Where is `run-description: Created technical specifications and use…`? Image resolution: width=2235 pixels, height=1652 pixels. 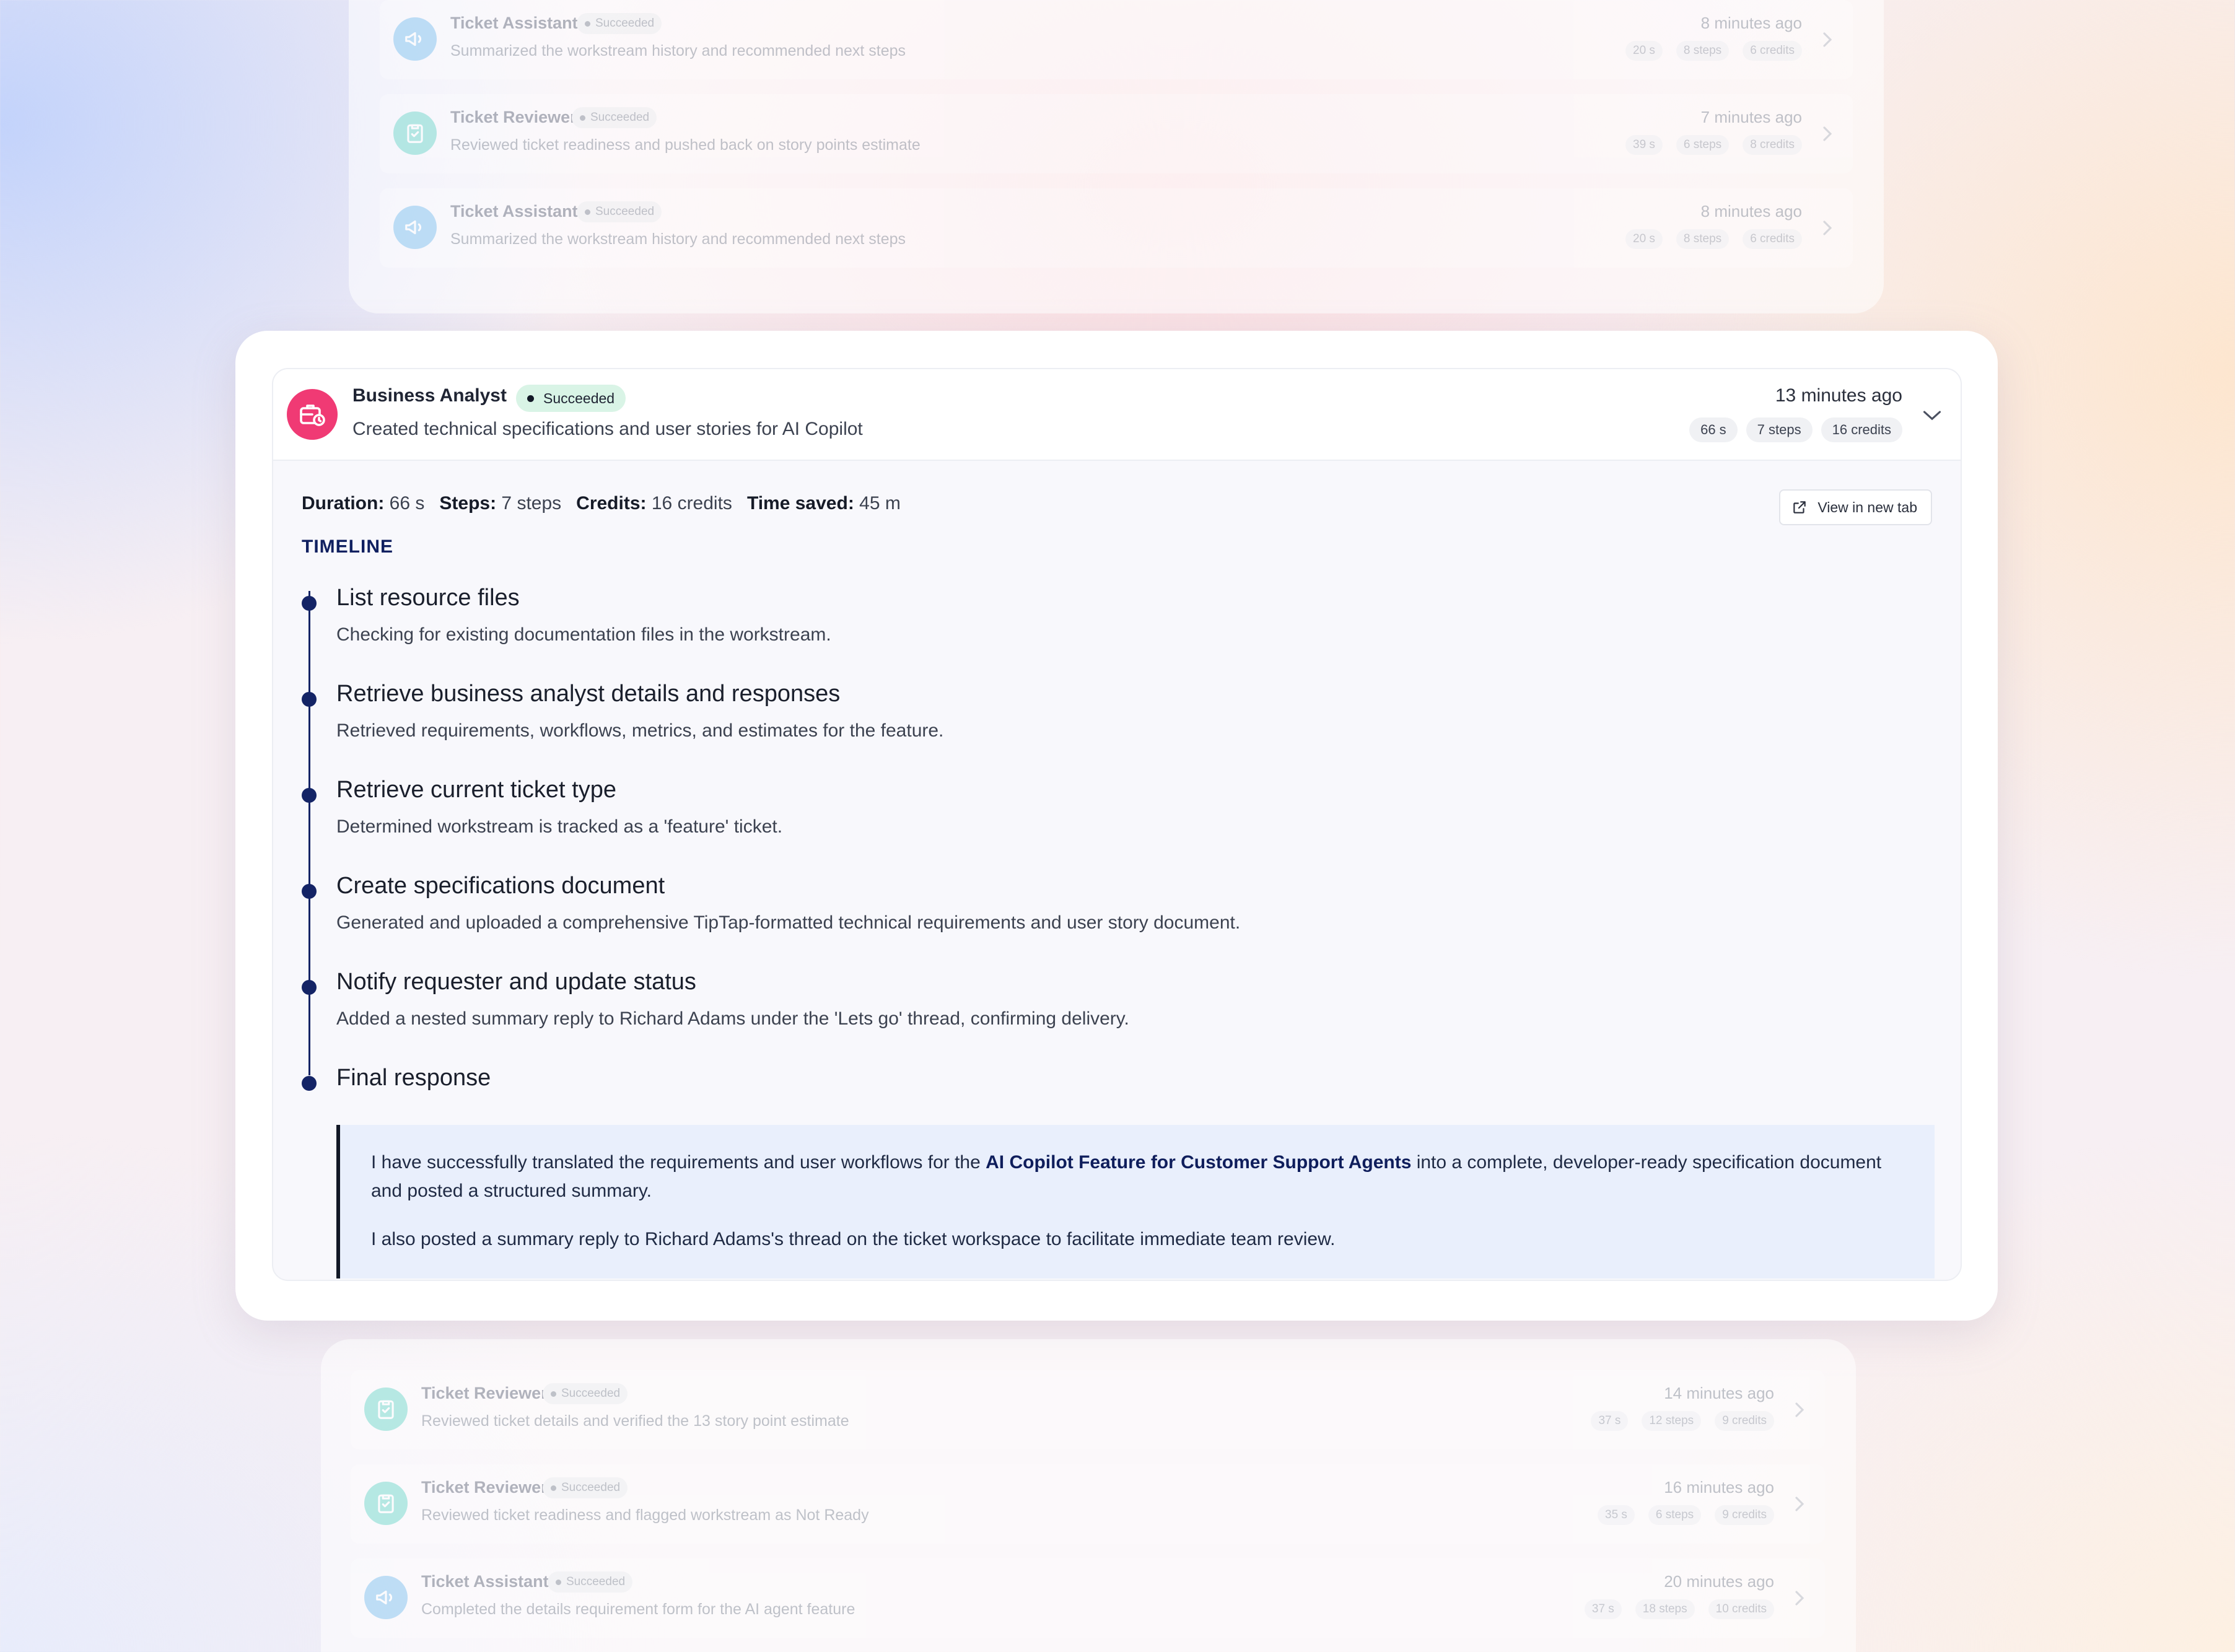 run-description: Created technical specifications and use… is located at coordinates (607, 429).